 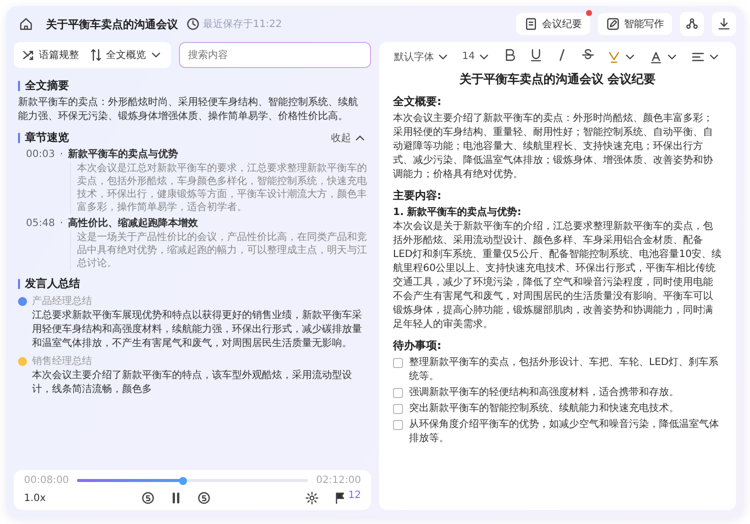 What do you see at coordinates (192, 383) in the screenshot?
I see `speaker-summary: 本次会议主要介绍了新款平衡车的特点，该车型外观酷炫，采用流动型设计，线条简洁流畅，颜色多` at bounding box center [192, 383].